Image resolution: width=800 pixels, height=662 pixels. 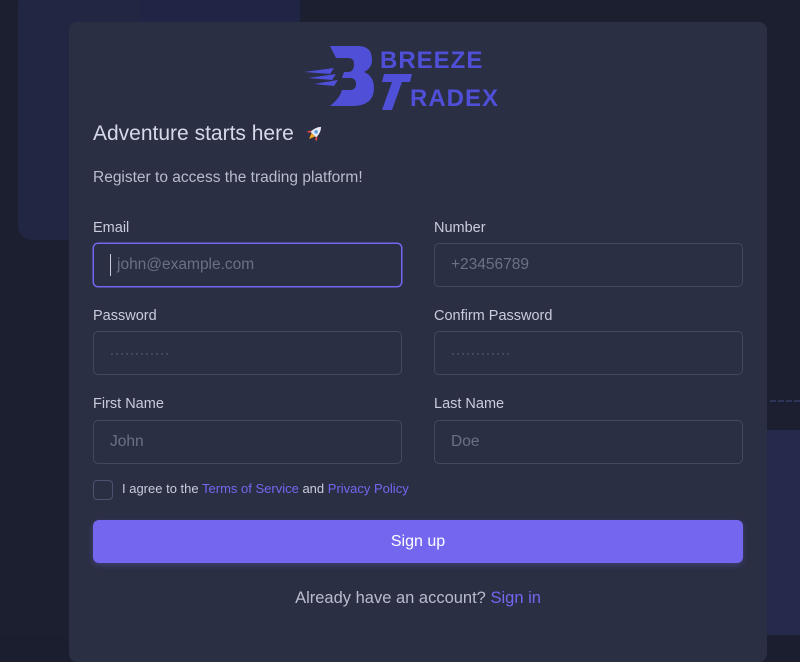 I want to click on first-name-input: John, so click(x=247, y=442).